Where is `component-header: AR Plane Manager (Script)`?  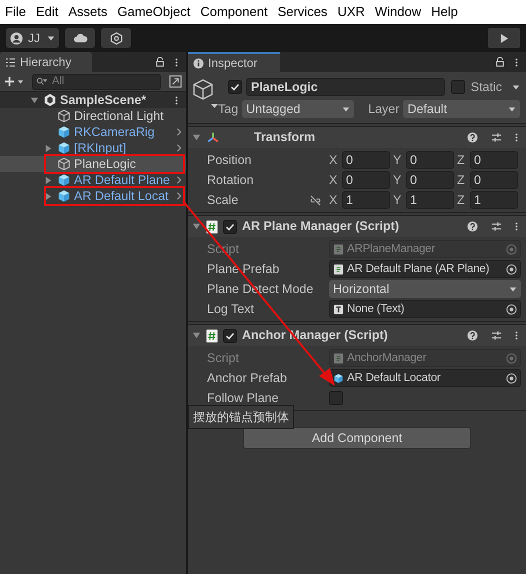 component-header: AR Plane Manager (Script) is located at coordinates (357, 226).